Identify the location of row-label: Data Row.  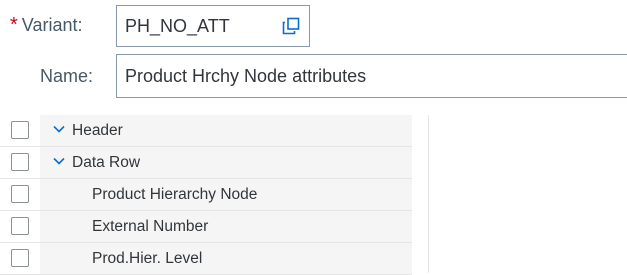
(106, 162).